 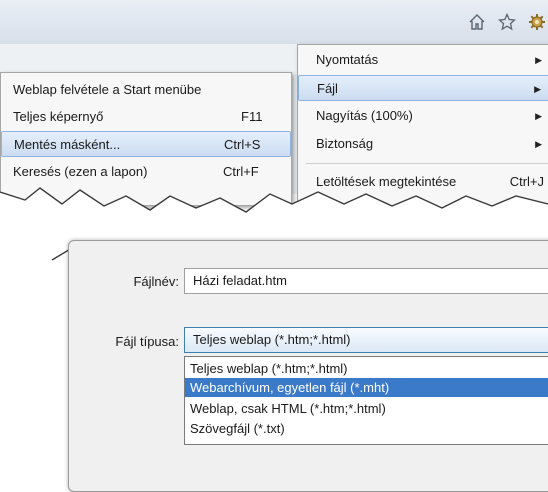 I want to click on menu-item-fullscreen: Teljes képernyő F11, so click(x=146, y=117).